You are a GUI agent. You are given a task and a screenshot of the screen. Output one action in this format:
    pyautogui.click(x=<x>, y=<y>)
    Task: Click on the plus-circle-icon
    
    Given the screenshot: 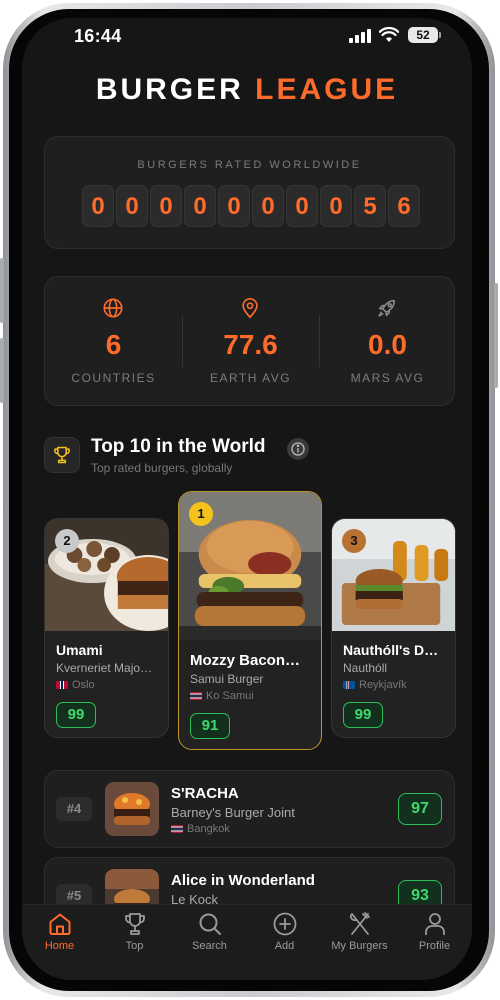 What is the action you would take?
    pyautogui.click(x=284, y=924)
    